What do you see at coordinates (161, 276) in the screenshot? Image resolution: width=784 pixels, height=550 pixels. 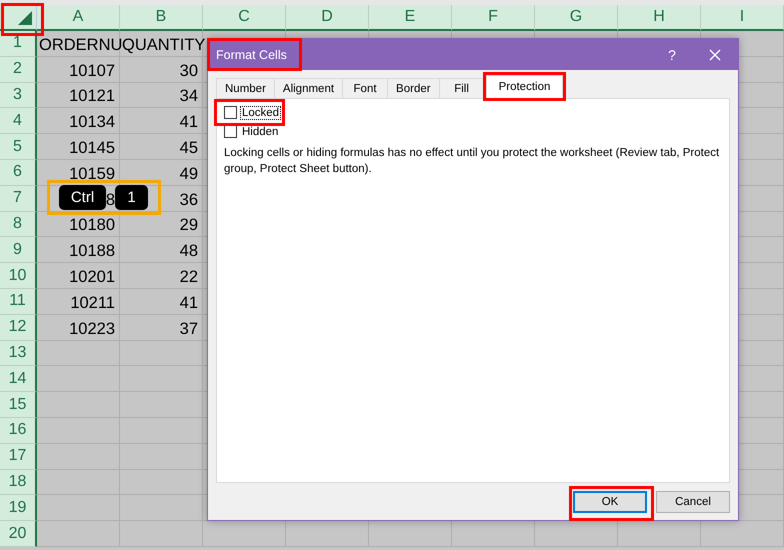 I see `table-cell: 22` at bounding box center [161, 276].